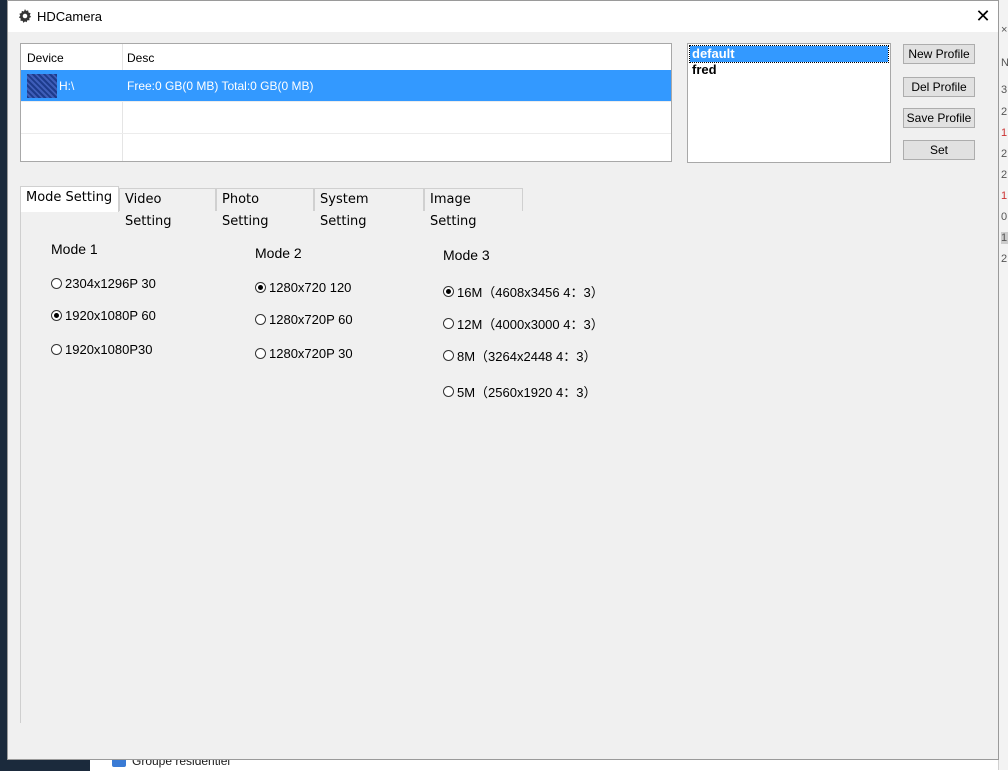  I want to click on gear-icon, so click(25, 16).